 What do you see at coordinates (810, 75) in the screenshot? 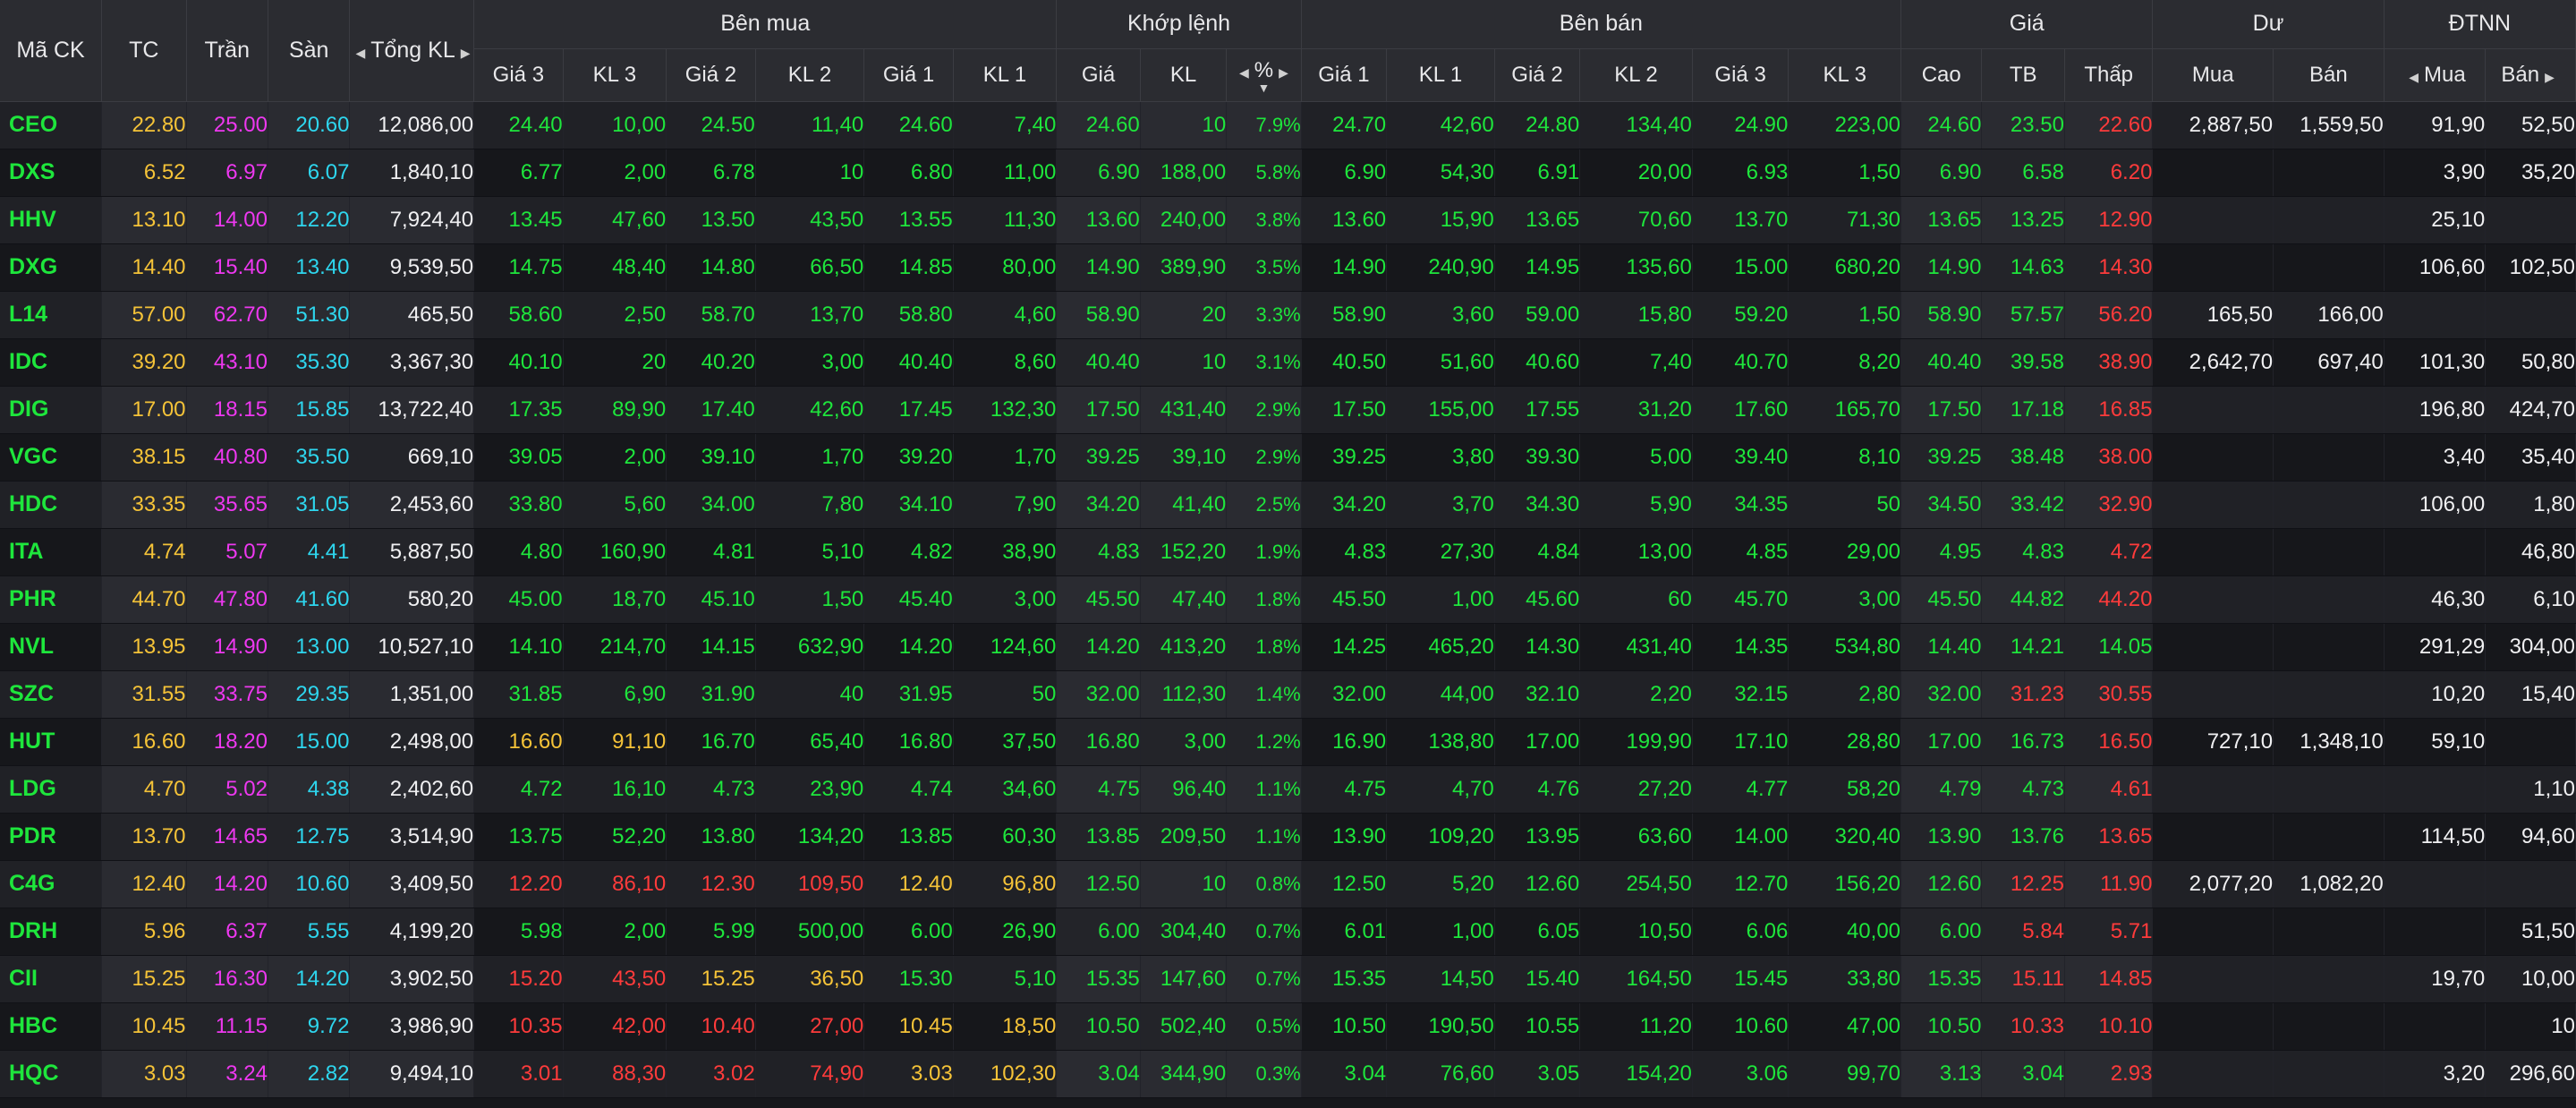
I see `col-header-bid-vol-2: KL 2` at bounding box center [810, 75].